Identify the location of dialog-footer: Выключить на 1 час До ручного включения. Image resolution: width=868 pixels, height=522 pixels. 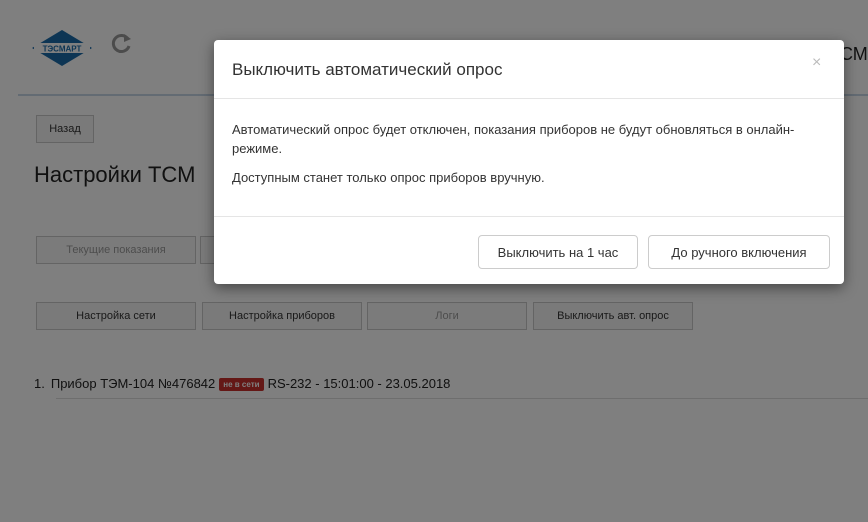
(529, 250).